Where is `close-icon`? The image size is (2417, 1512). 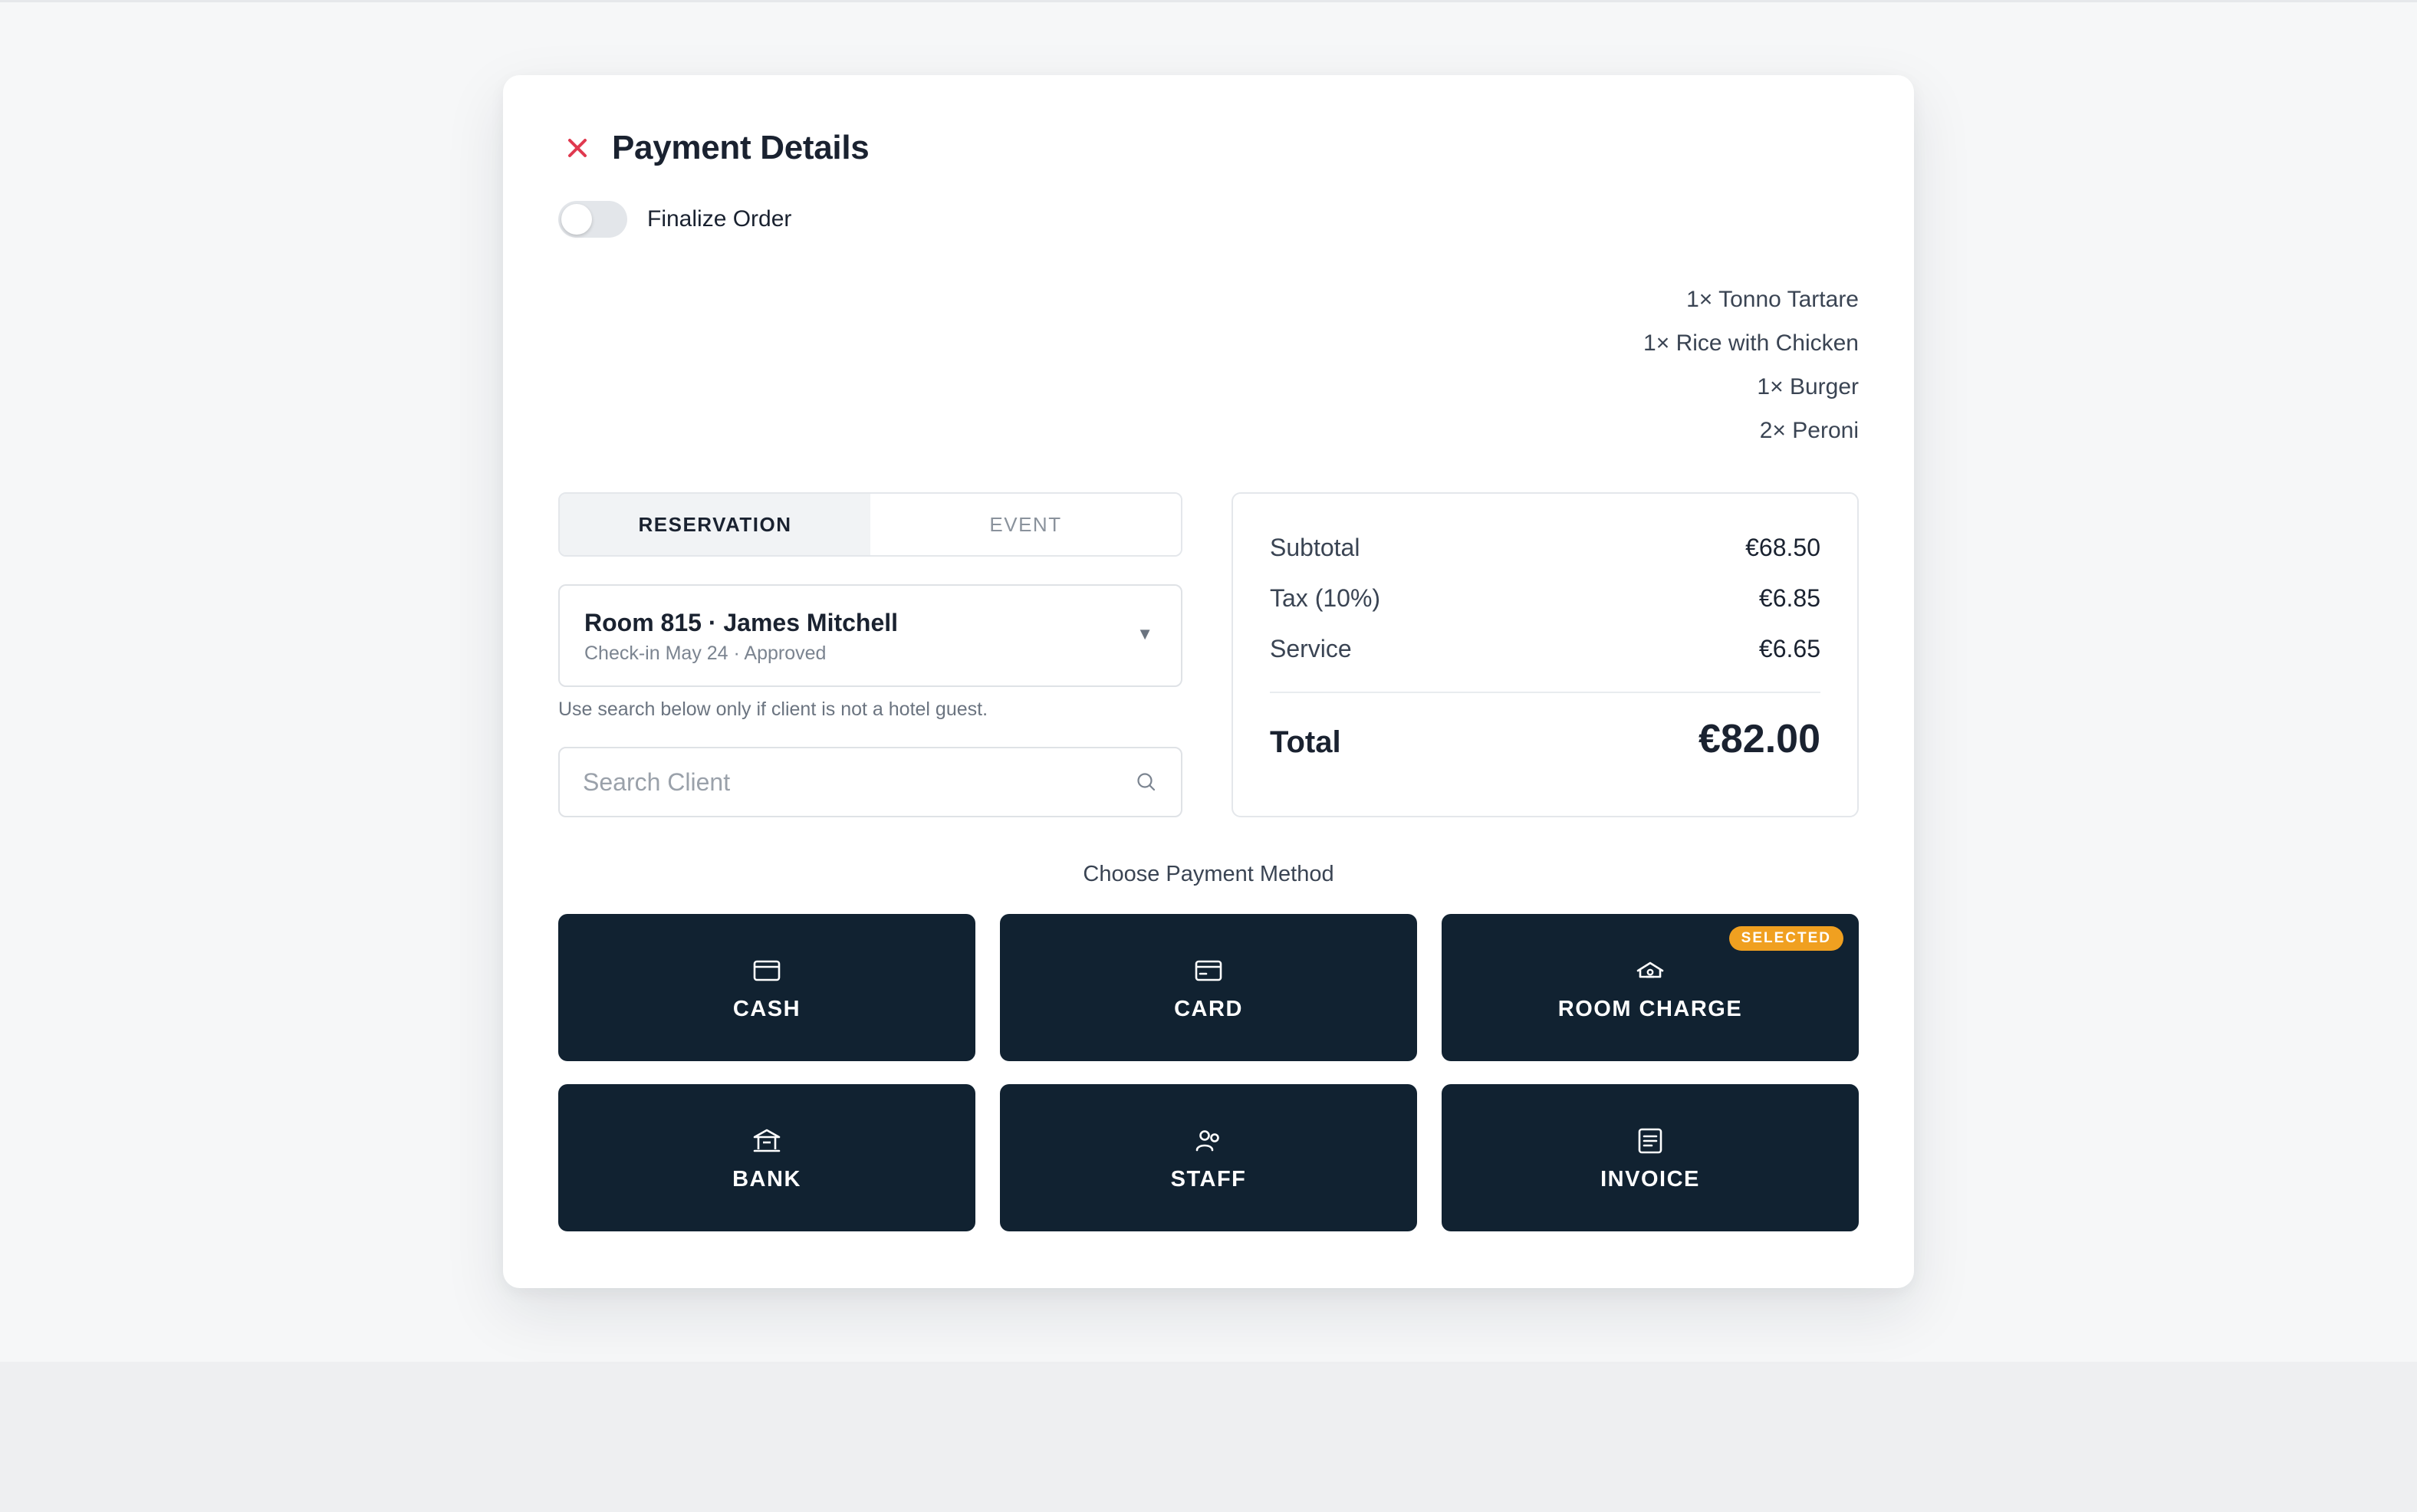
close-icon is located at coordinates (577, 148).